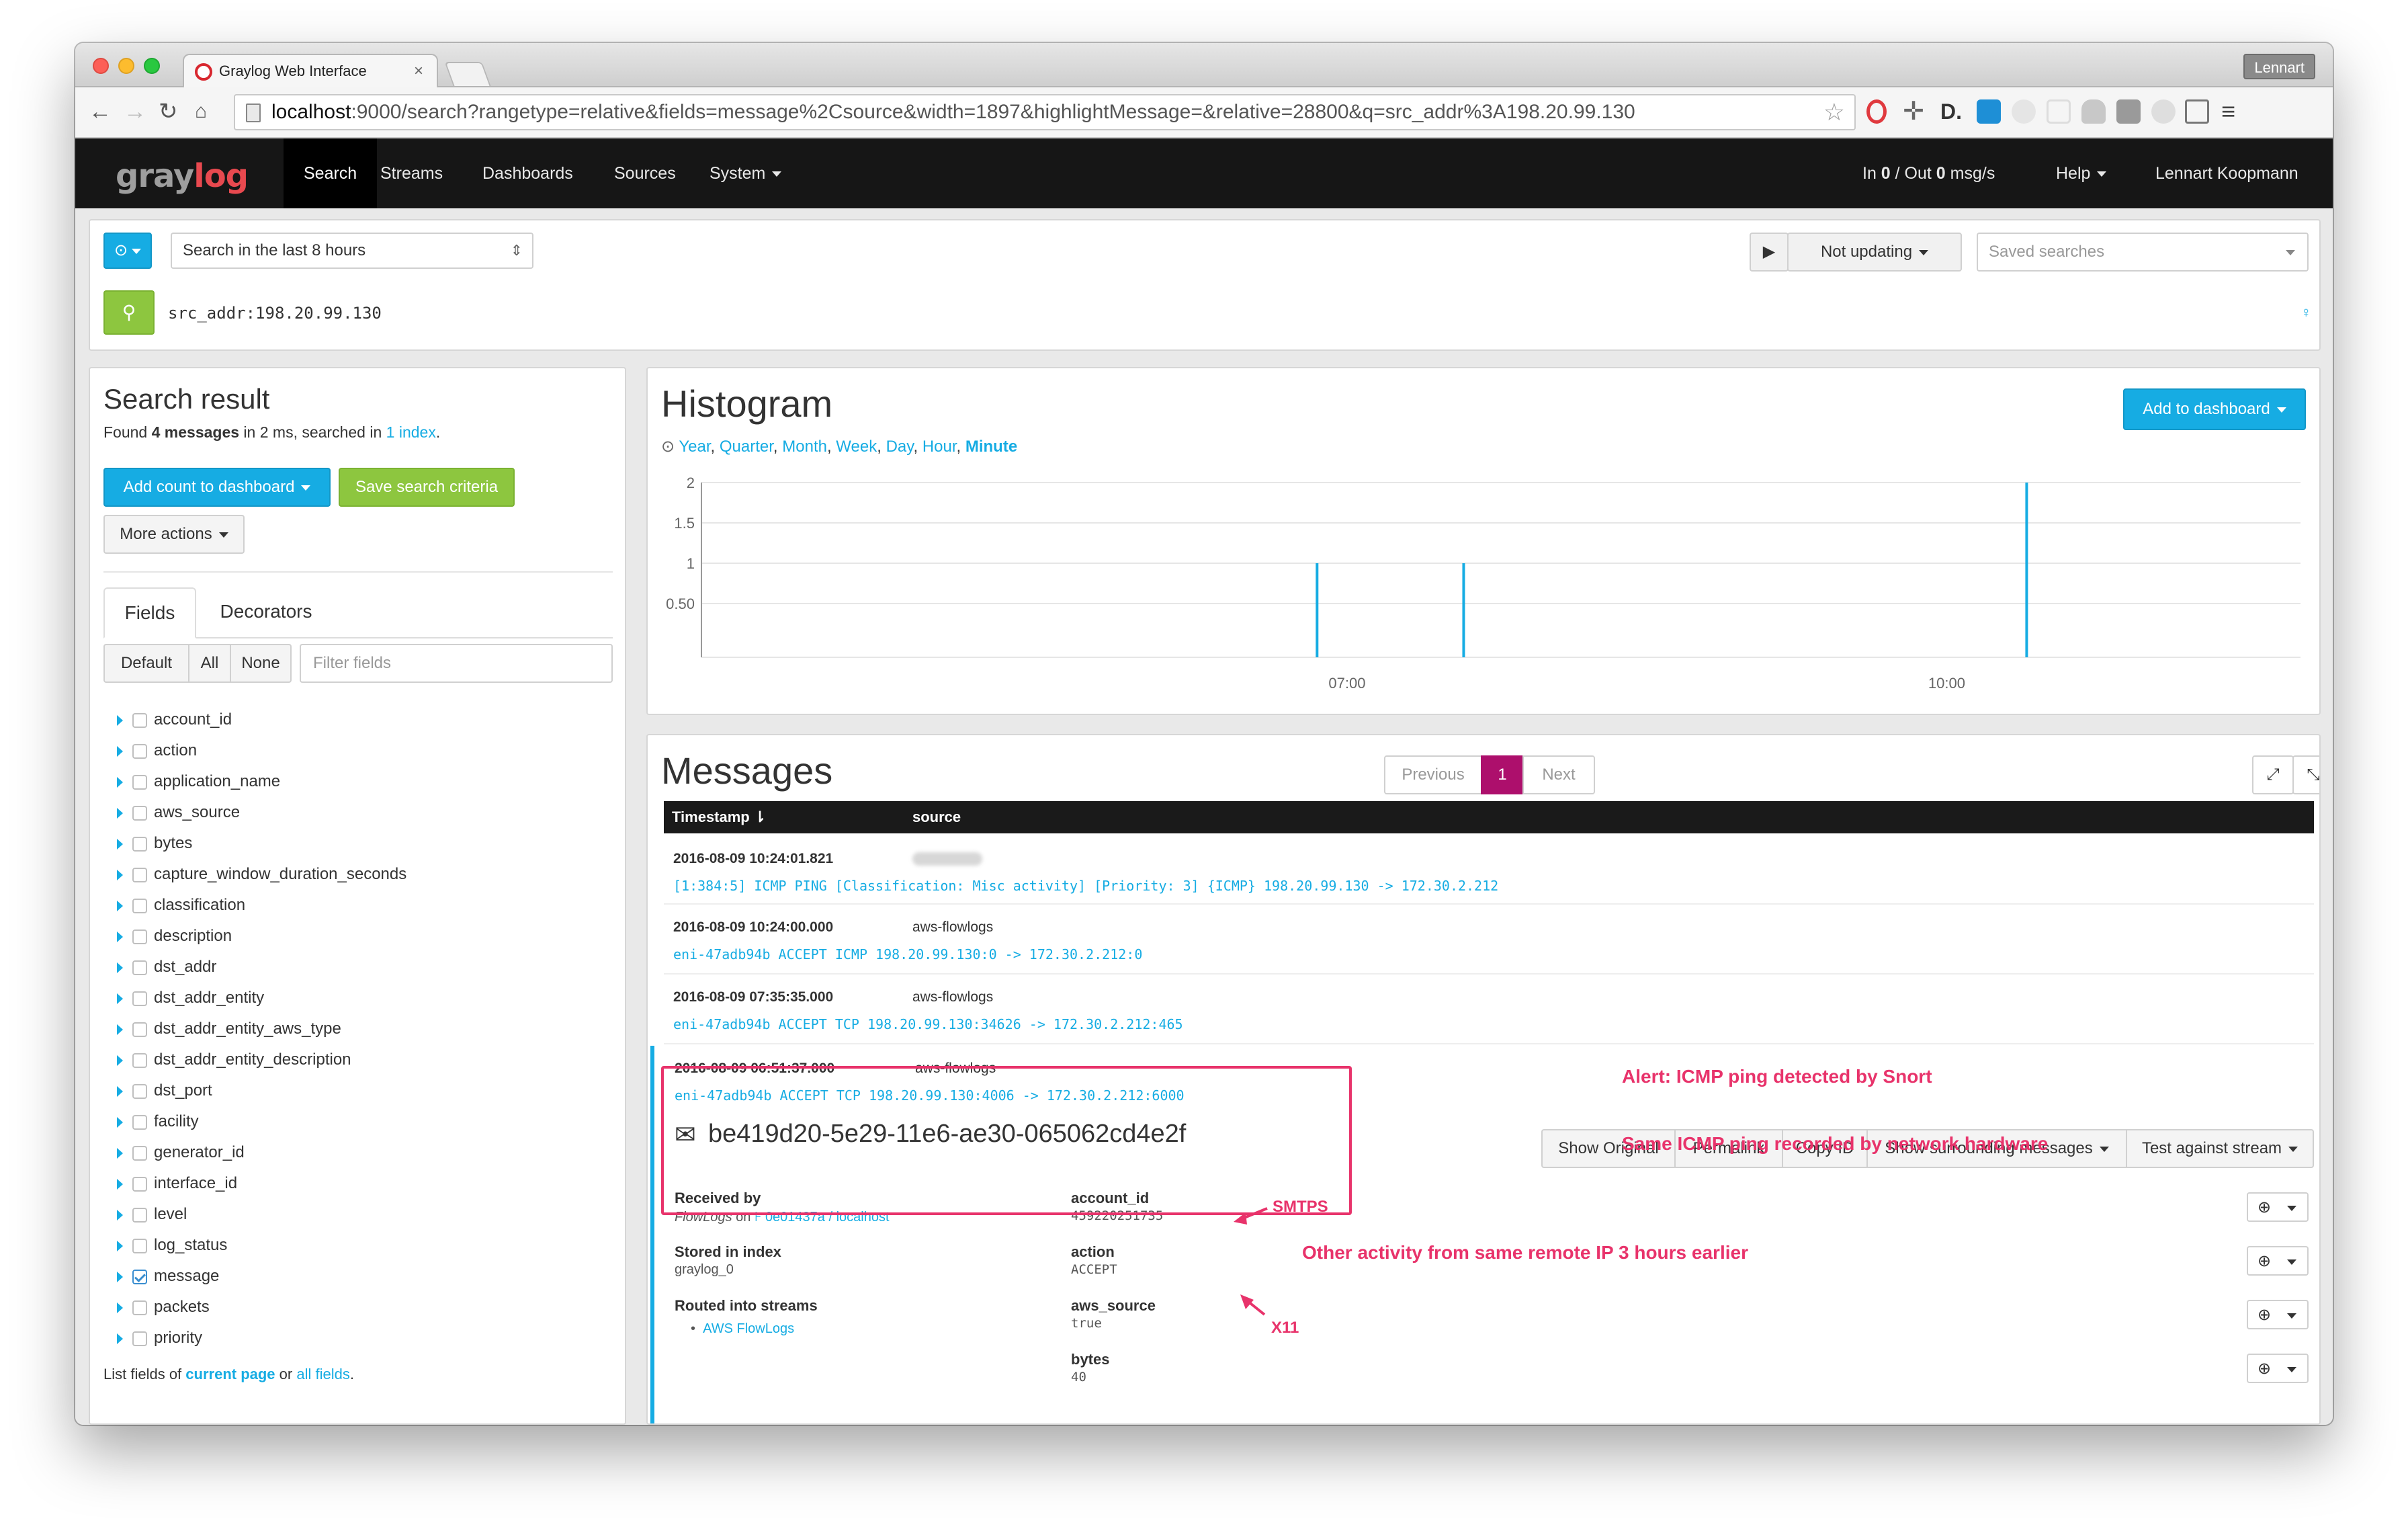  What do you see at coordinates (2081, 173) in the screenshot?
I see `nav-help: Help` at bounding box center [2081, 173].